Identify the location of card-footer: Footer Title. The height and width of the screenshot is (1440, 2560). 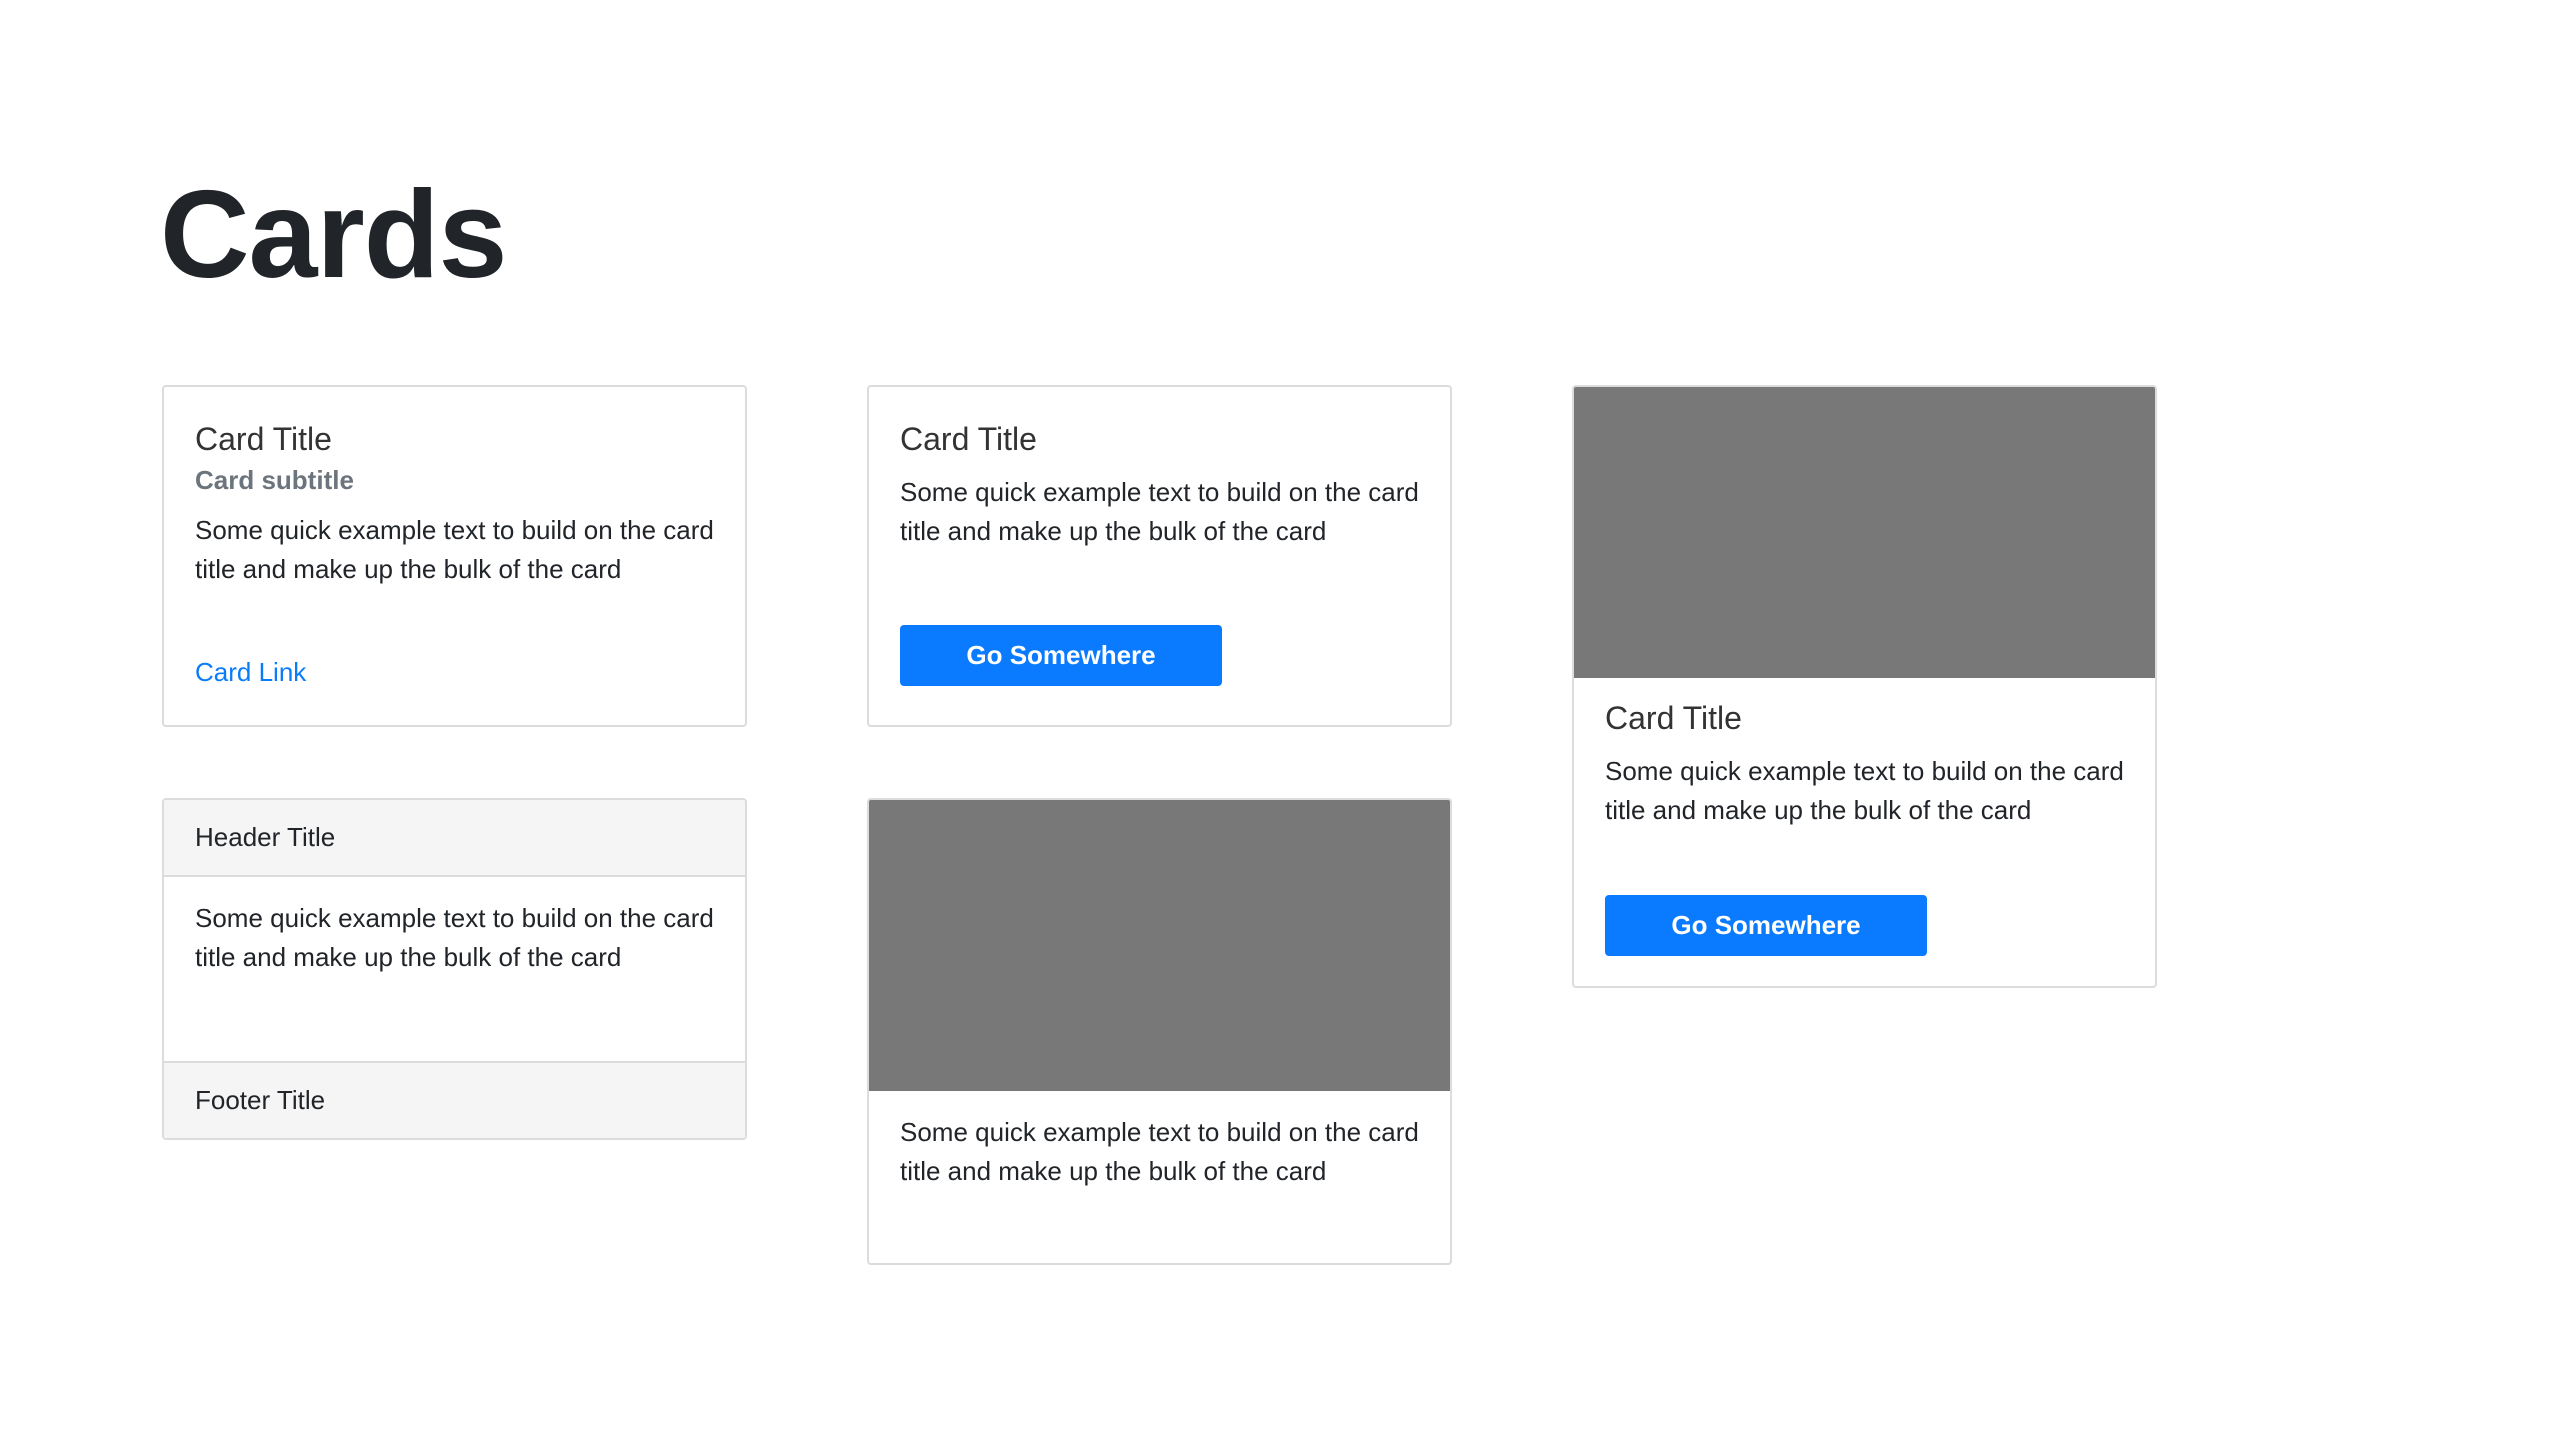
(454, 1099).